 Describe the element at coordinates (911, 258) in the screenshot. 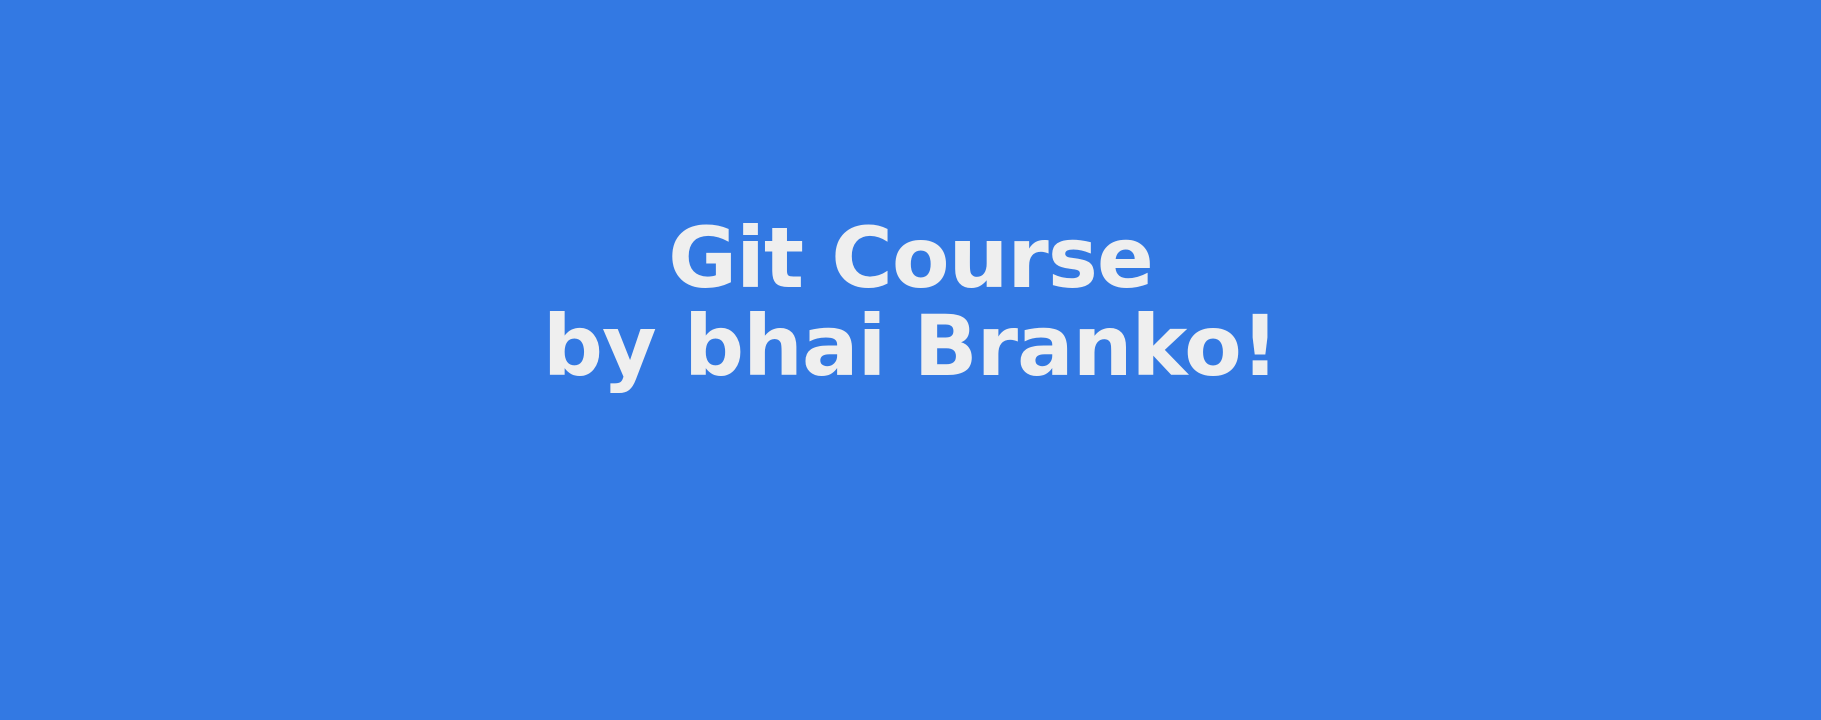

I see `title-line-1: Git Course` at that location.